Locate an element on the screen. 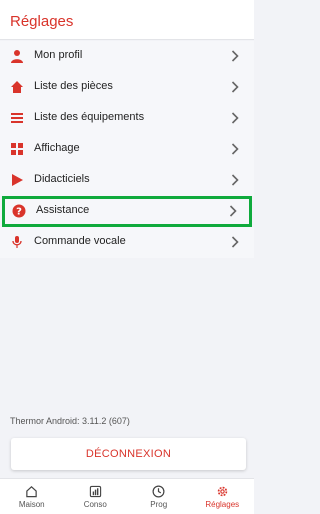 The image size is (320, 514). user-icon is located at coordinates (17, 56).